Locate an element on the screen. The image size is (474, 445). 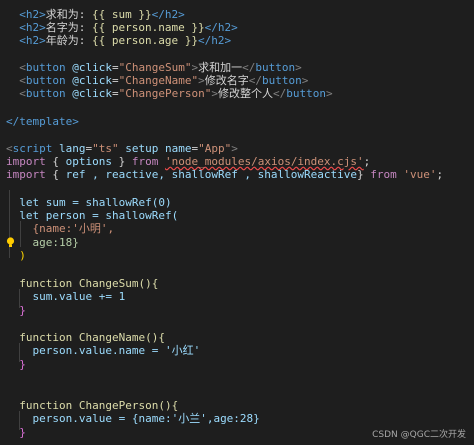
function-body: person.value = {name:'小兰',age:28} is located at coordinates (146, 418).